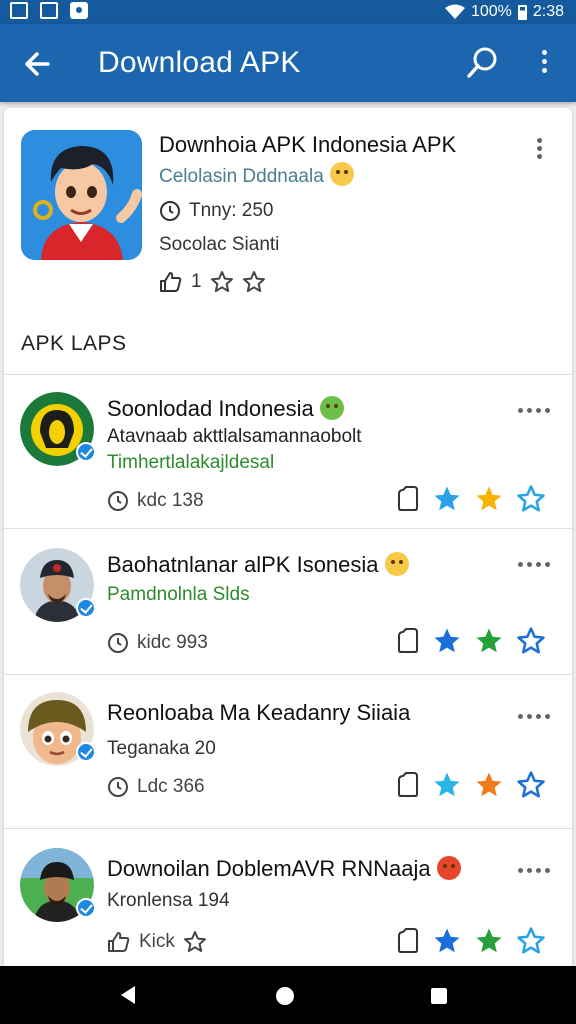 The image size is (576, 1024). Describe the element at coordinates (155, 501) in the screenshot. I see `app-meta: kdc 138` at that location.